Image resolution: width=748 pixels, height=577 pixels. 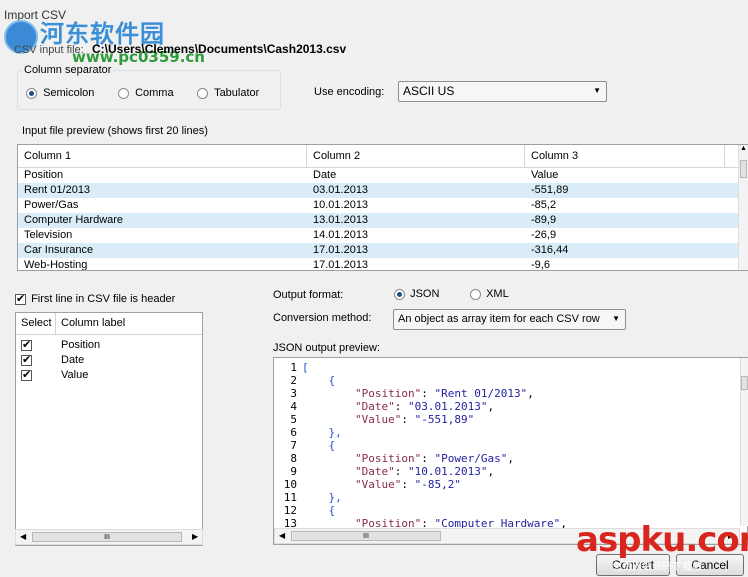 What do you see at coordinates (322, 318) in the screenshot?
I see `conversion-label: Conversion method:` at bounding box center [322, 318].